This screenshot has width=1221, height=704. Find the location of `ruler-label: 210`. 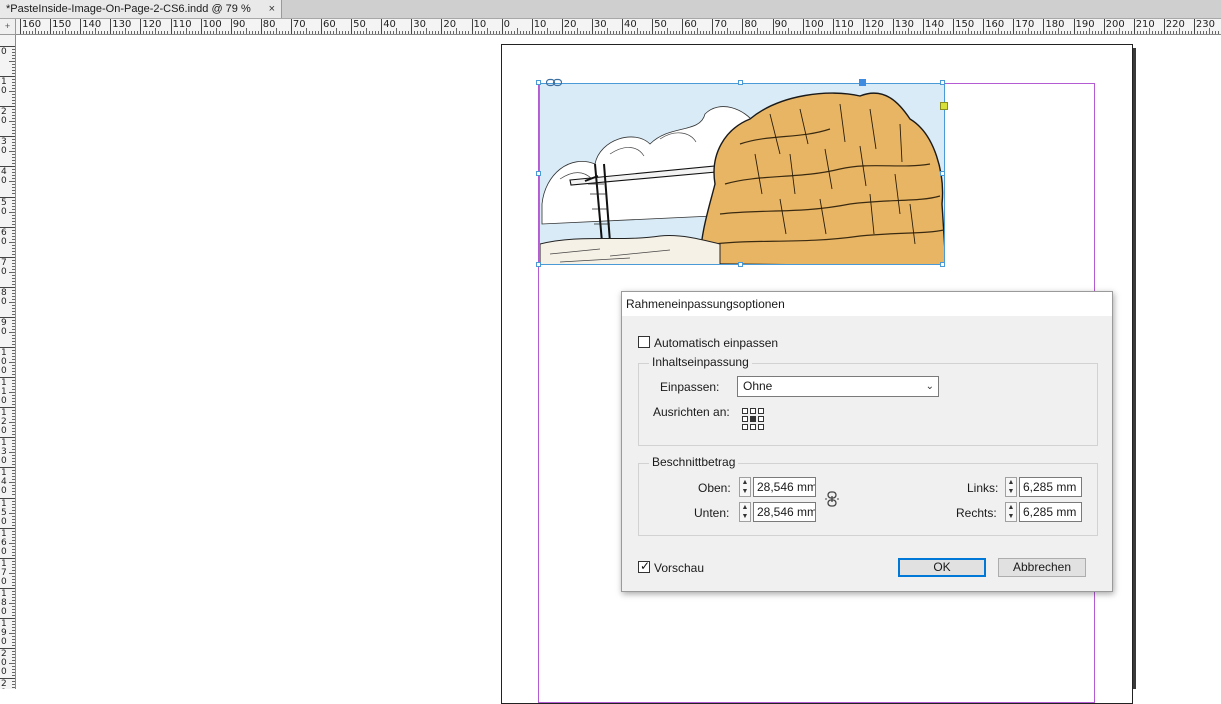

ruler-label: 210 is located at coordinates (5, 684).